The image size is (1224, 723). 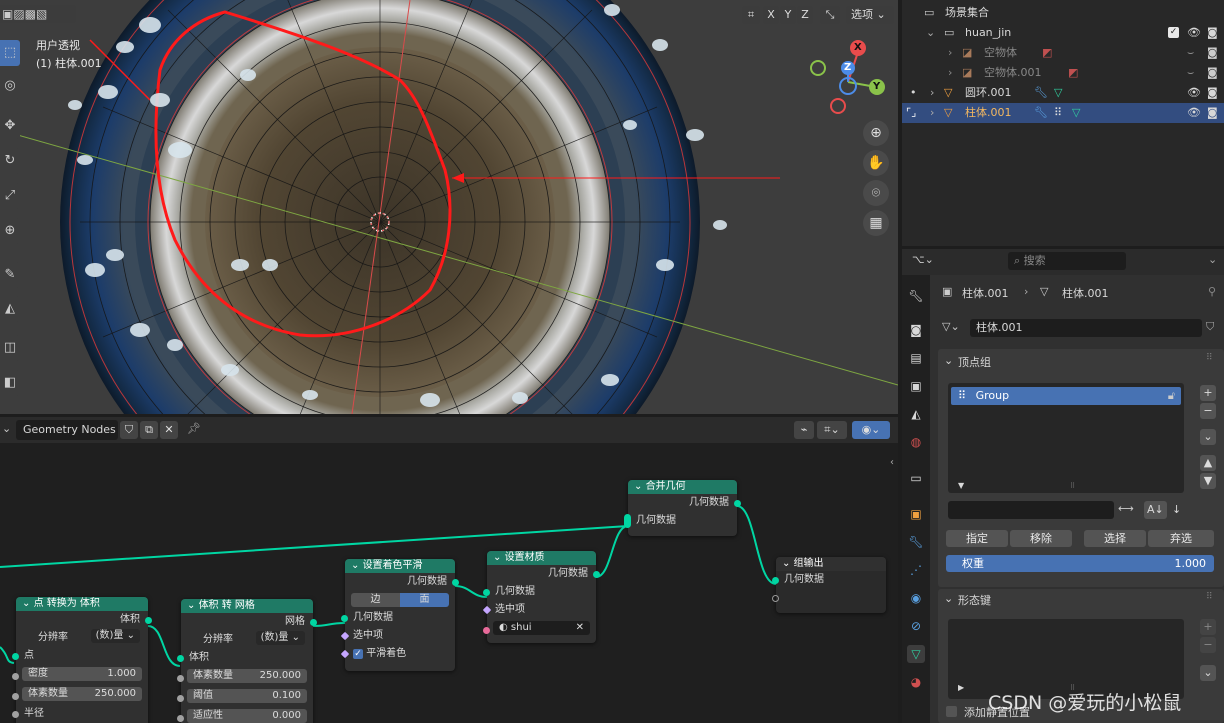 I want to click on mesh-browse-icon: ▽⌄, so click(x=951, y=326).